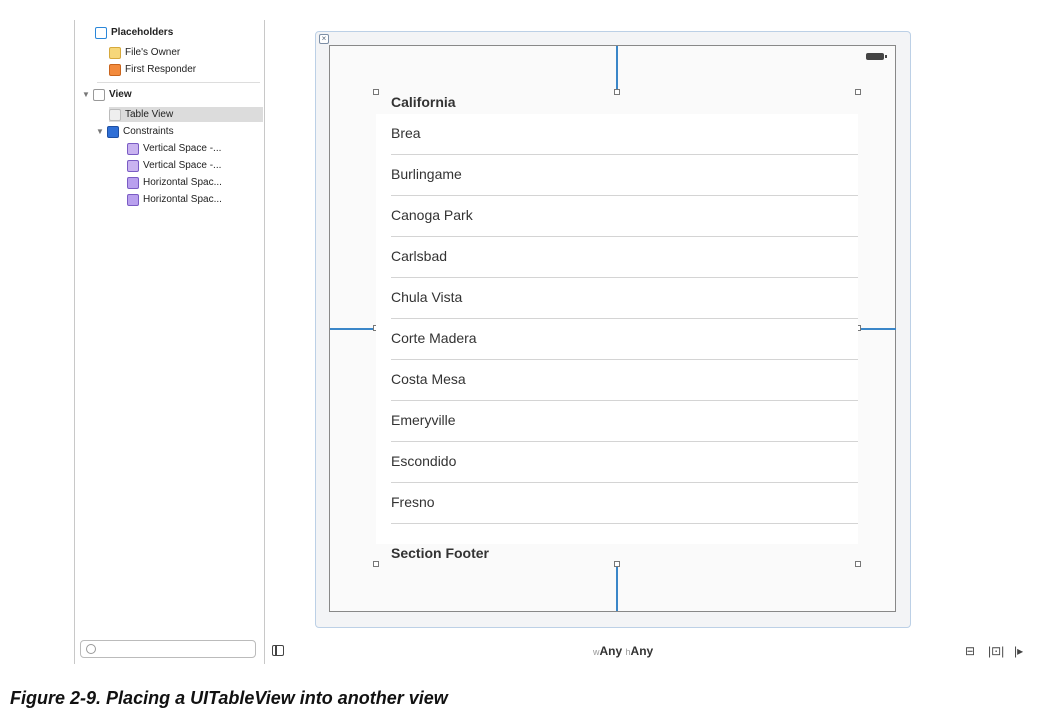 The height and width of the screenshot is (717, 1051). Describe the element at coordinates (970, 651) in the screenshot. I see `align-icon: ⊟` at that location.